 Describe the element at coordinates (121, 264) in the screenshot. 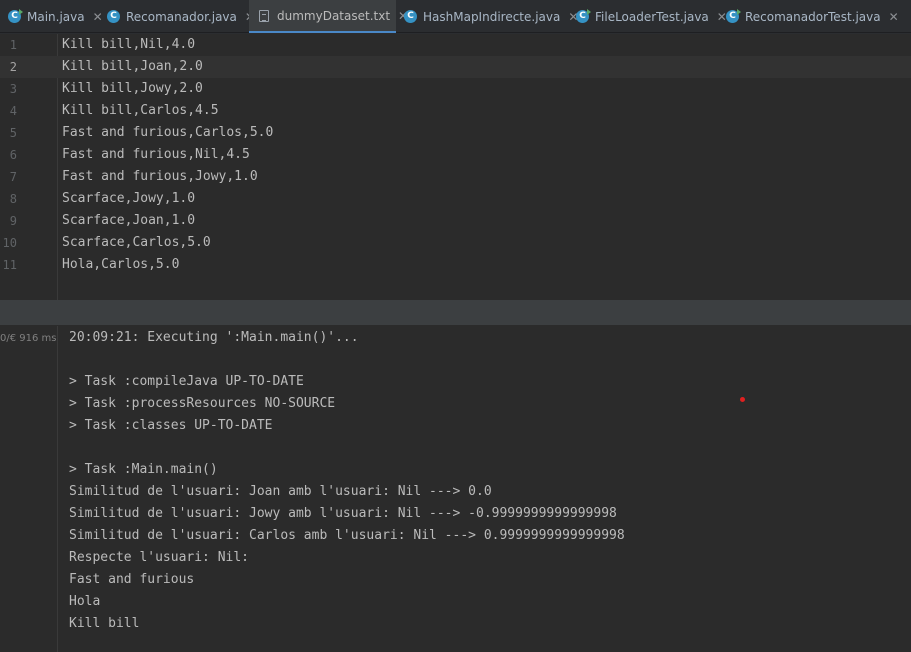

I see `line-text: Hola,Carlos,5.0` at that location.